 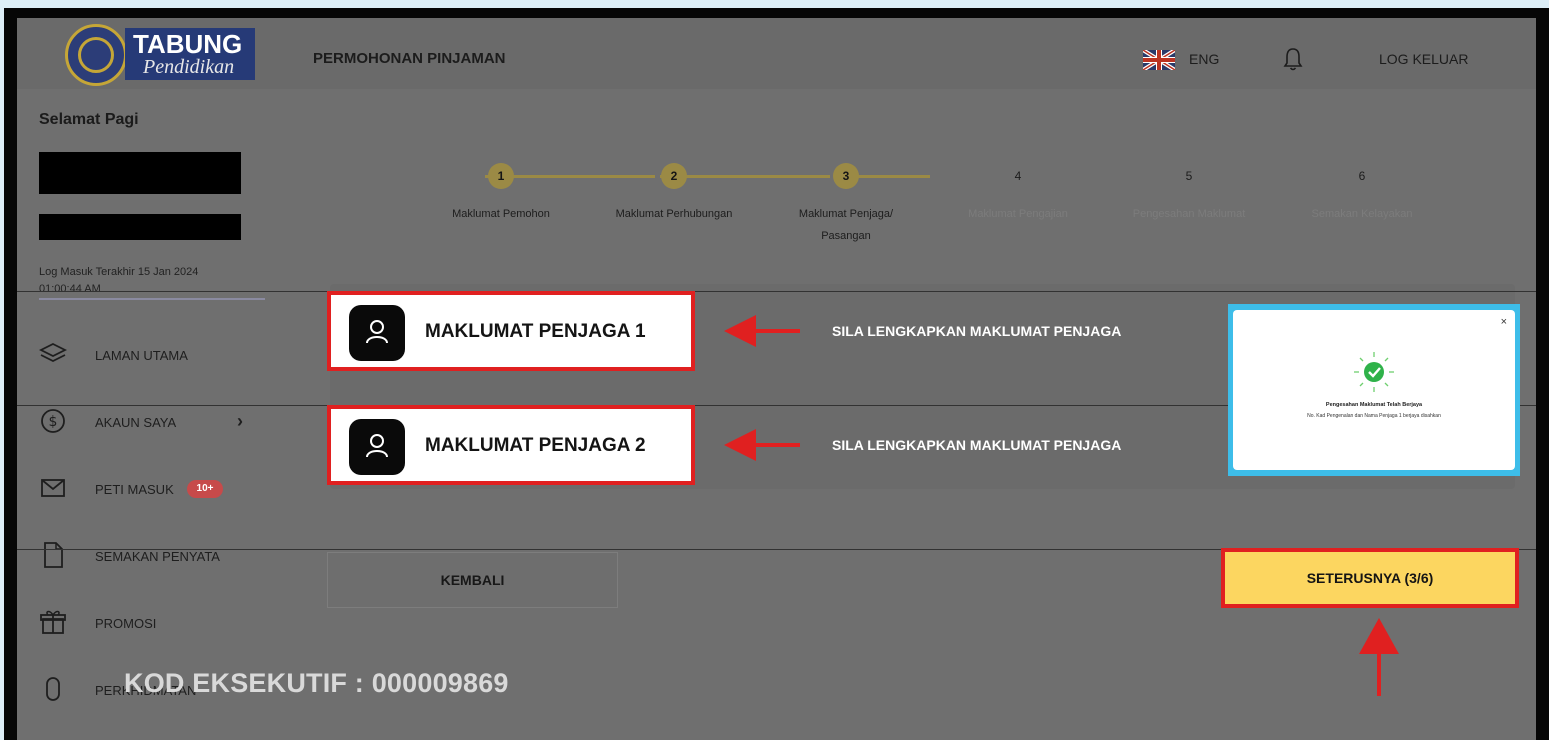 I want to click on guardian-2-card: MAKLUMAT PENJAGA 2, so click(x=511, y=445).